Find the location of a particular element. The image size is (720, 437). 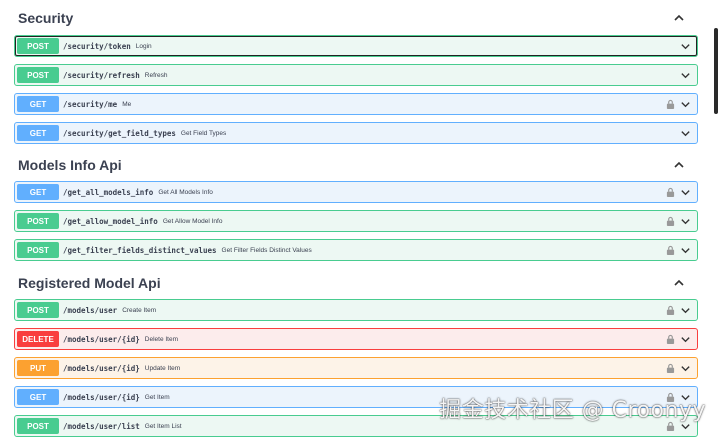

section-title: Models Info Api is located at coordinates (70, 165).